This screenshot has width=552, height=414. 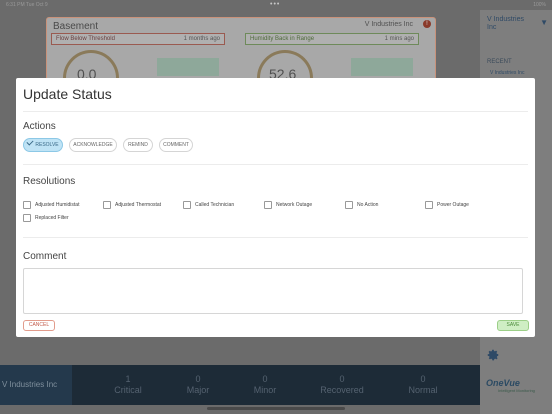 What do you see at coordinates (198, 384) in the screenshot?
I see `stat-major: 0 Major` at bounding box center [198, 384].